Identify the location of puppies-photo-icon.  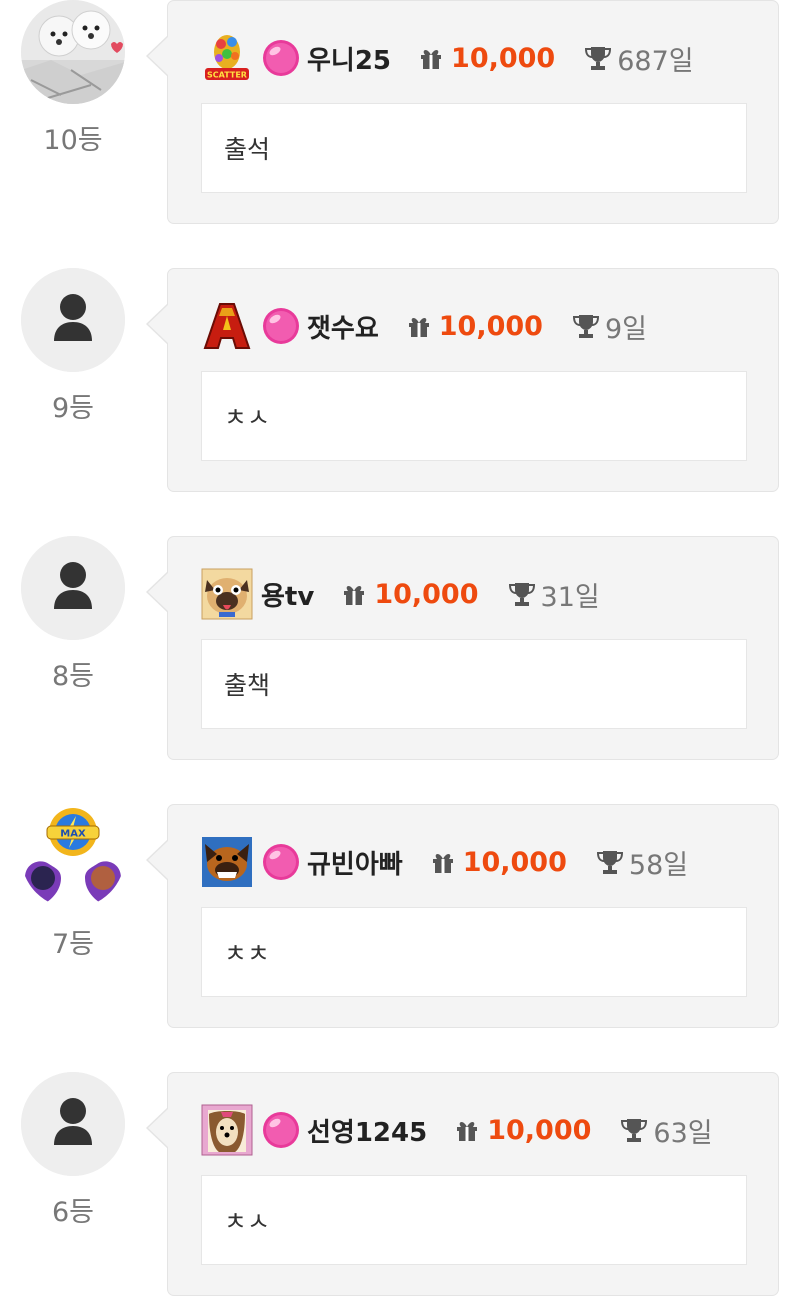
(73, 52).